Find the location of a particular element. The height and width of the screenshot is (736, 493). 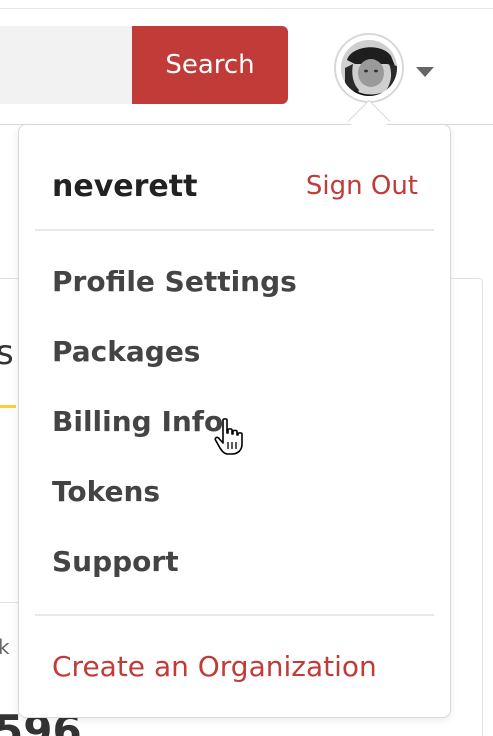

top-divider is located at coordinates (246, 8).